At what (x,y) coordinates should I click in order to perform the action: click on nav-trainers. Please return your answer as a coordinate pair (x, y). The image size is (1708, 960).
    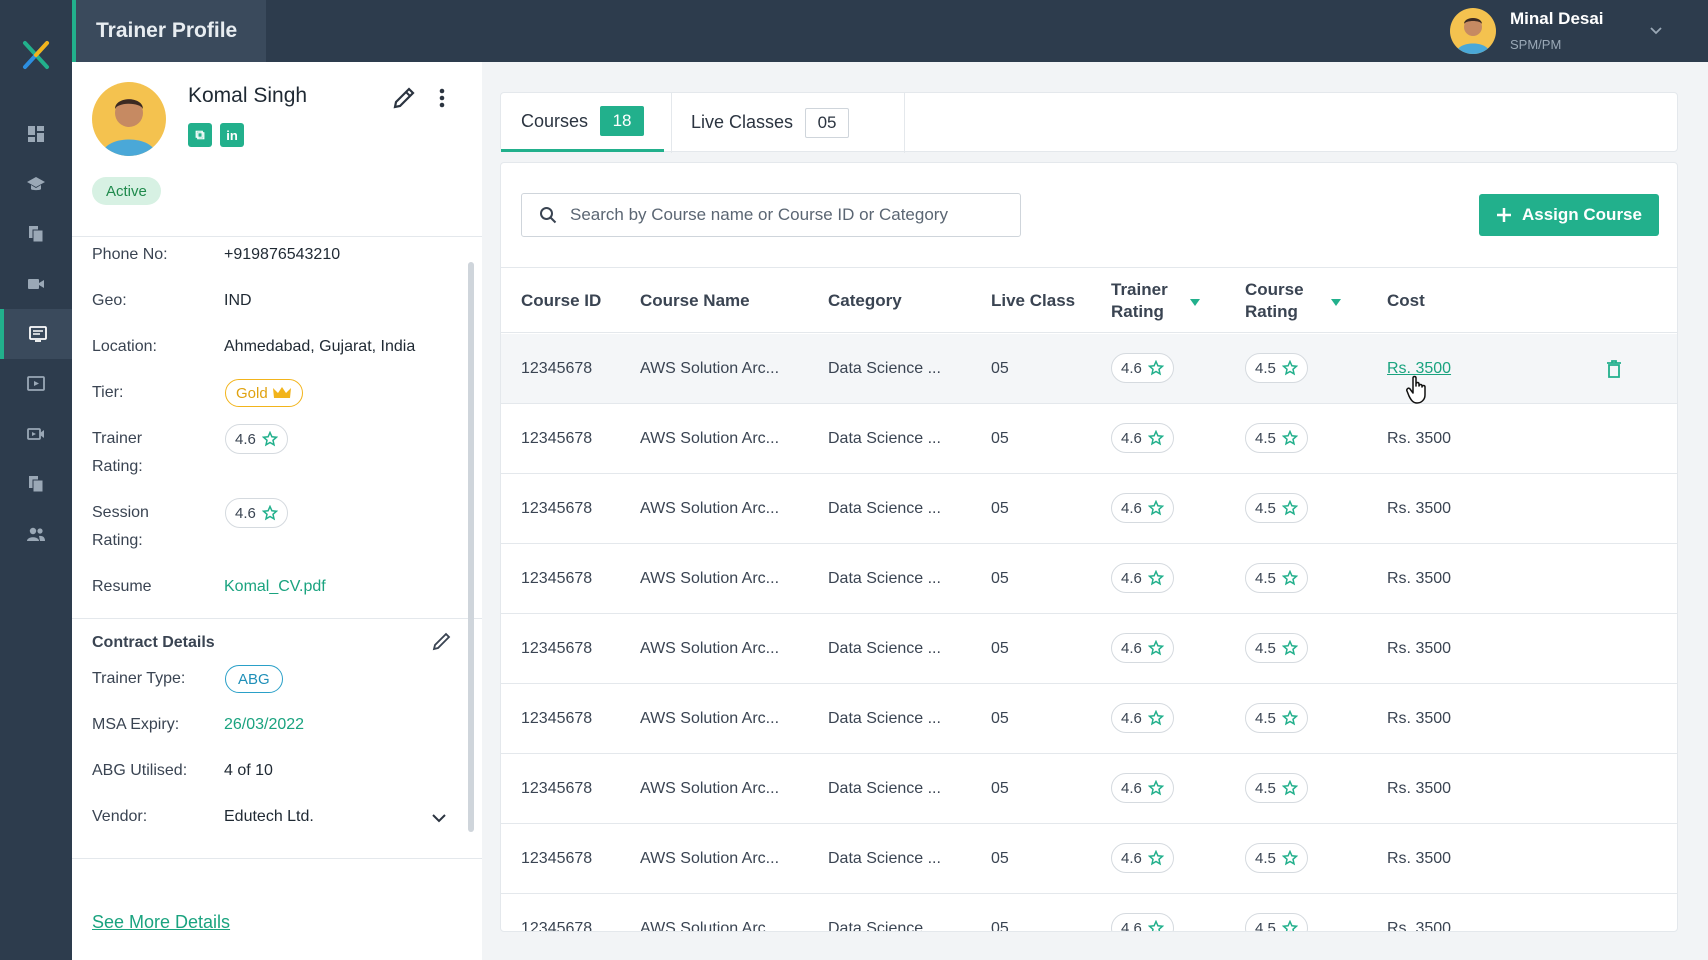
    Looking at the image, I should click on (36, 334).